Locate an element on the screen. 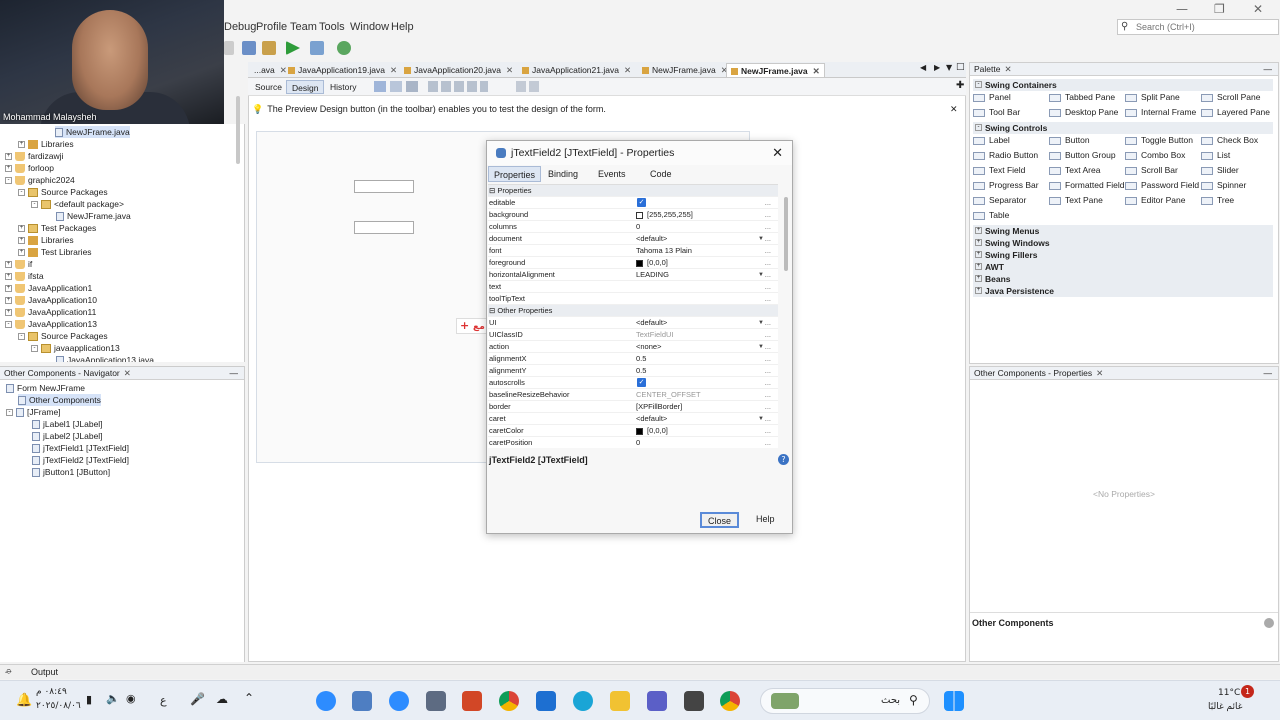 The image size is (1280, 720). editor-tab: JavaApplication21.java ✕ is located at coordinates (576, 70).